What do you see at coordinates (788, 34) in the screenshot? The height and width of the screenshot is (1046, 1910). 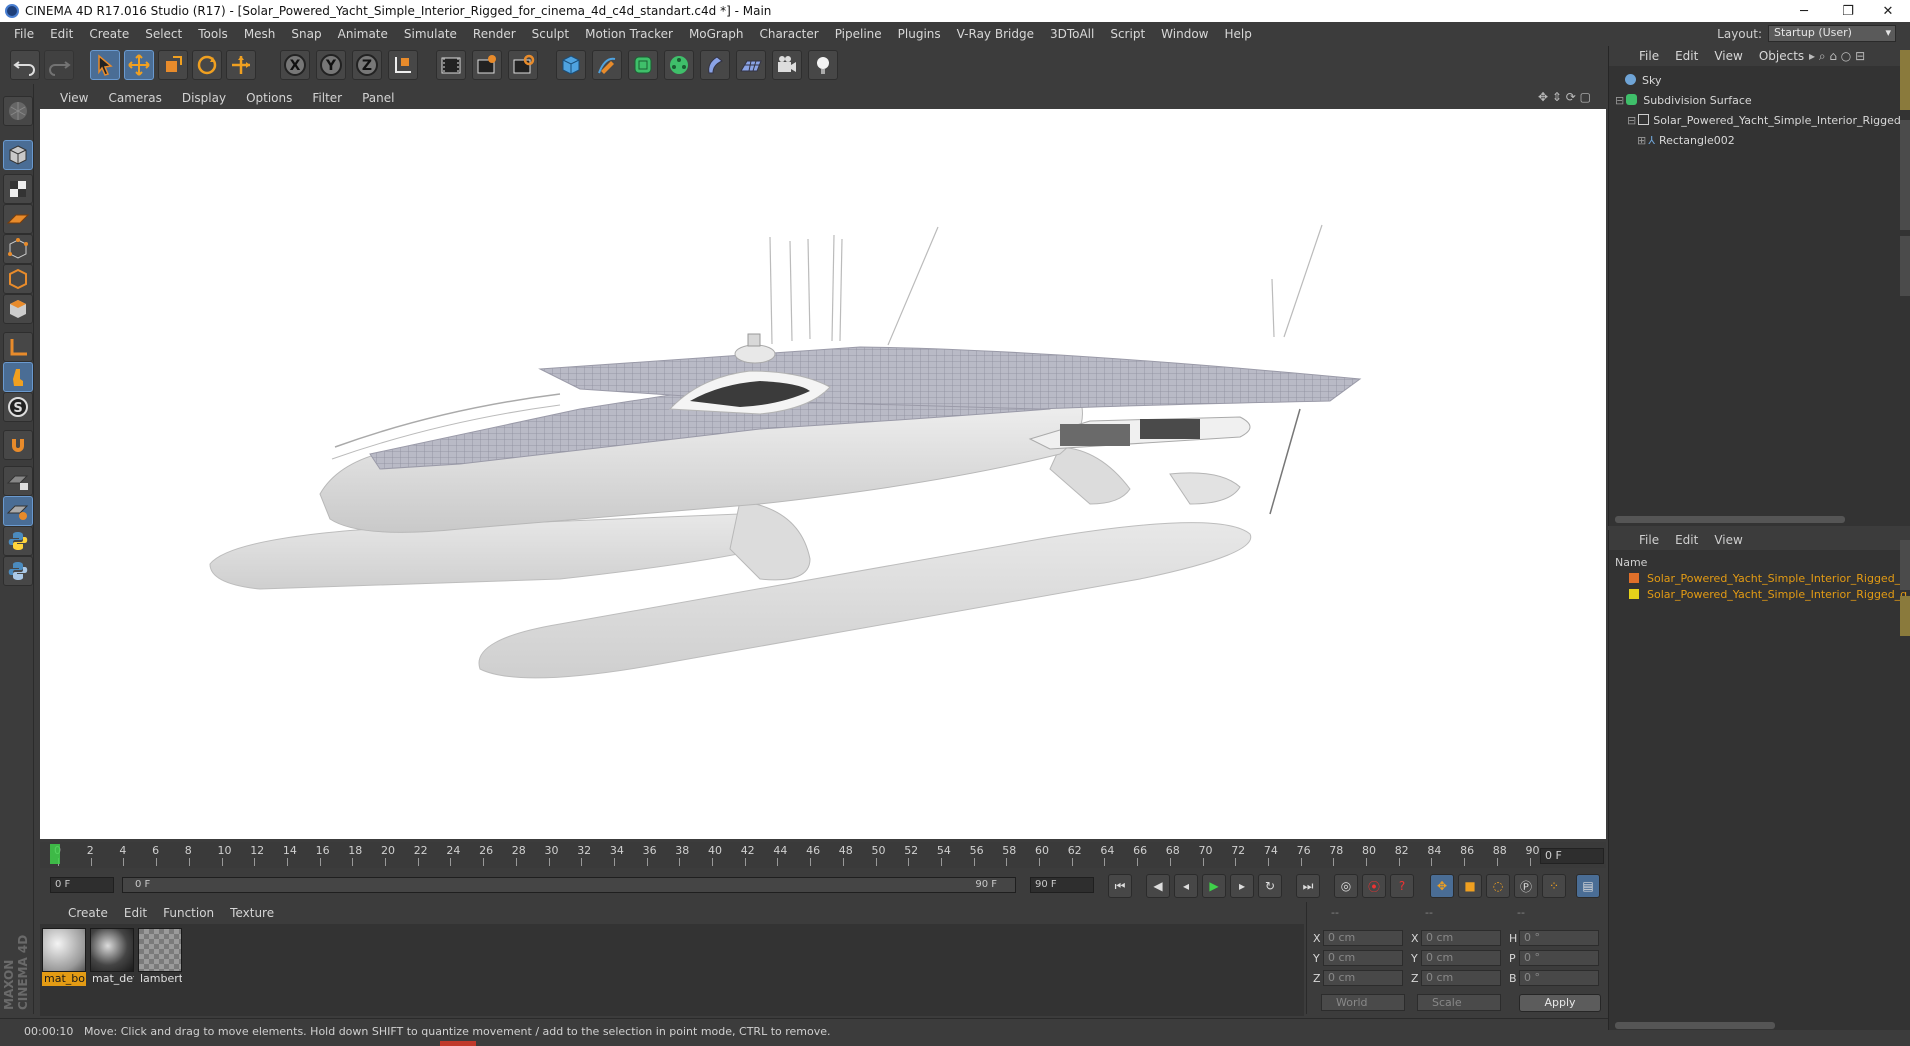 I see `menu-character: Character` at bounding box center [788, 34].